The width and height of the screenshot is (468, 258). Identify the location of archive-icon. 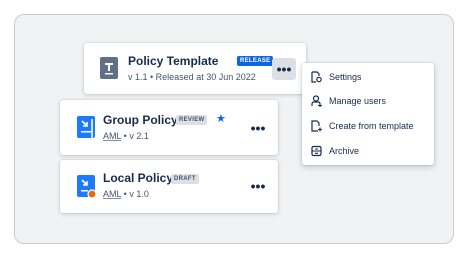
(316, 151).